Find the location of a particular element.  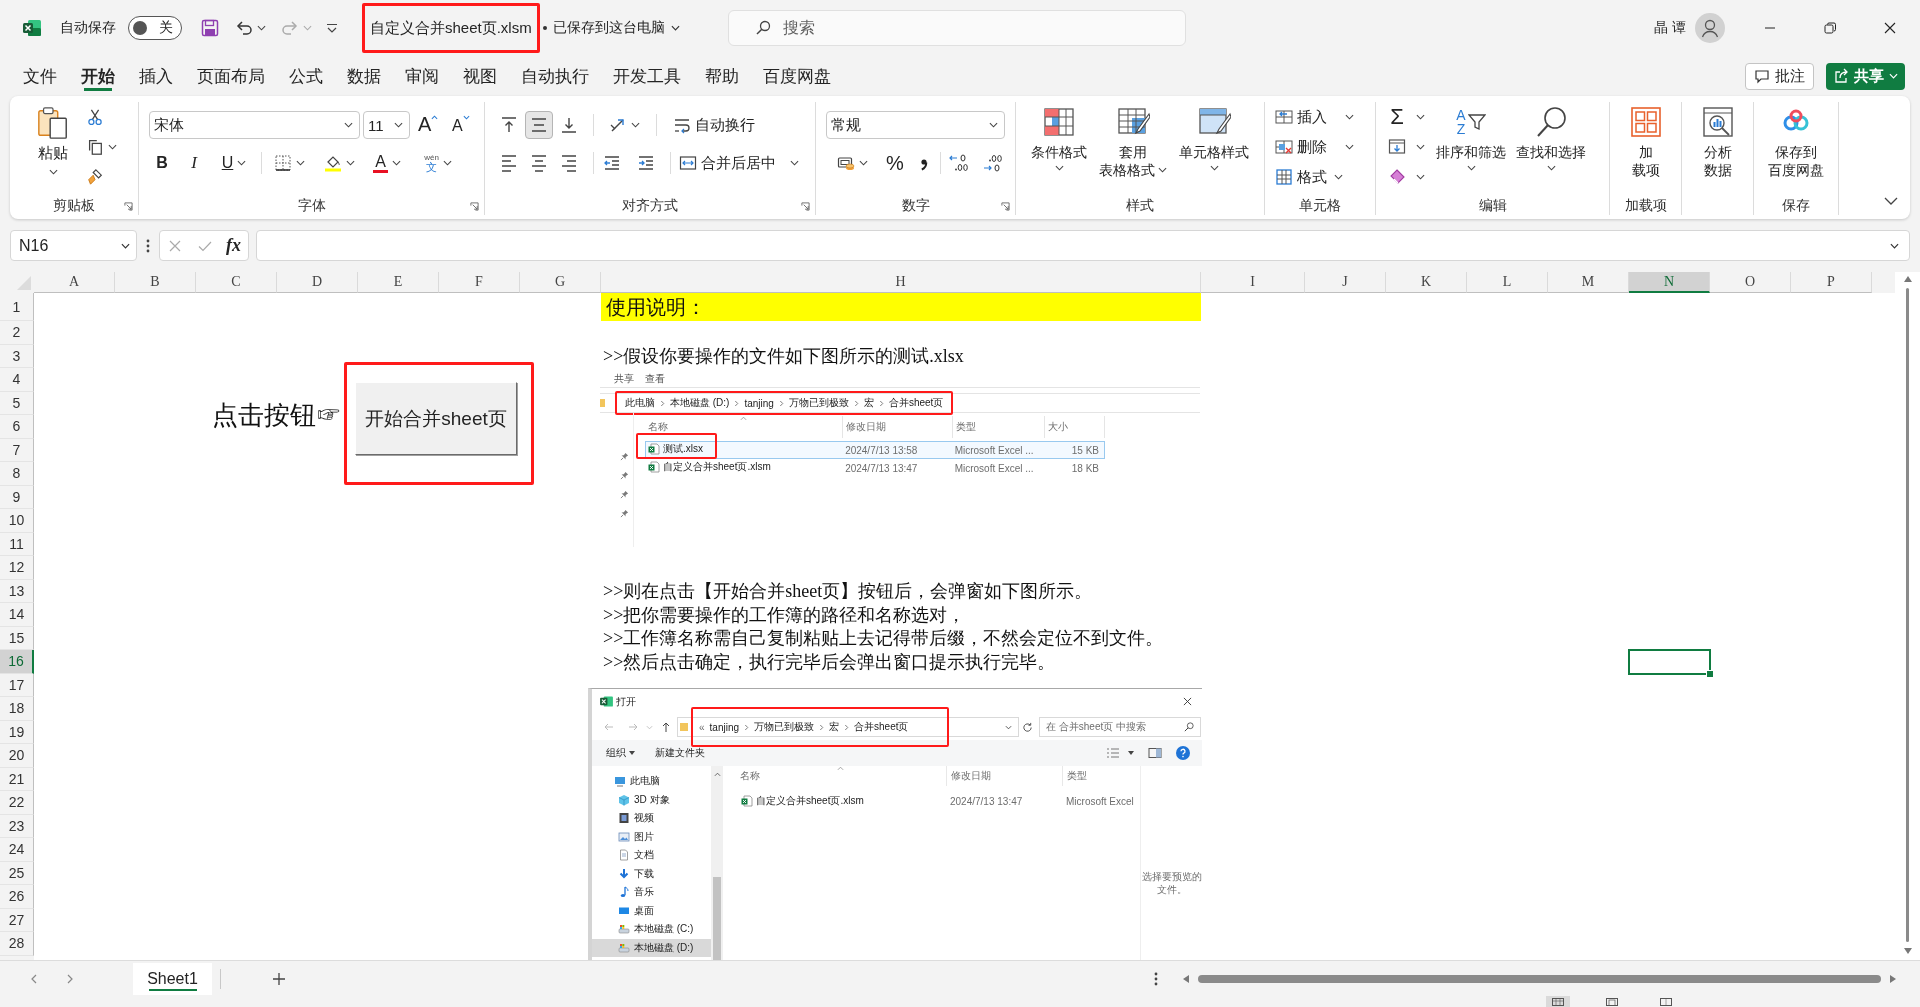

row-header: 3 is located at coordinates (17, 356).